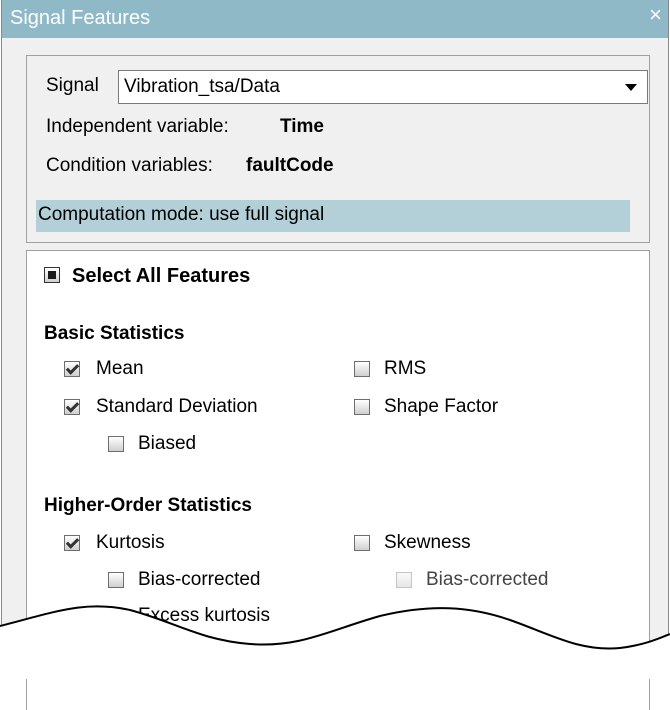 Image resolution: width=670 pixels, height=710 pixels. Describe the element at coordinates (405, 369) in the screenshot. I see `rms-label: RMS` at that location.